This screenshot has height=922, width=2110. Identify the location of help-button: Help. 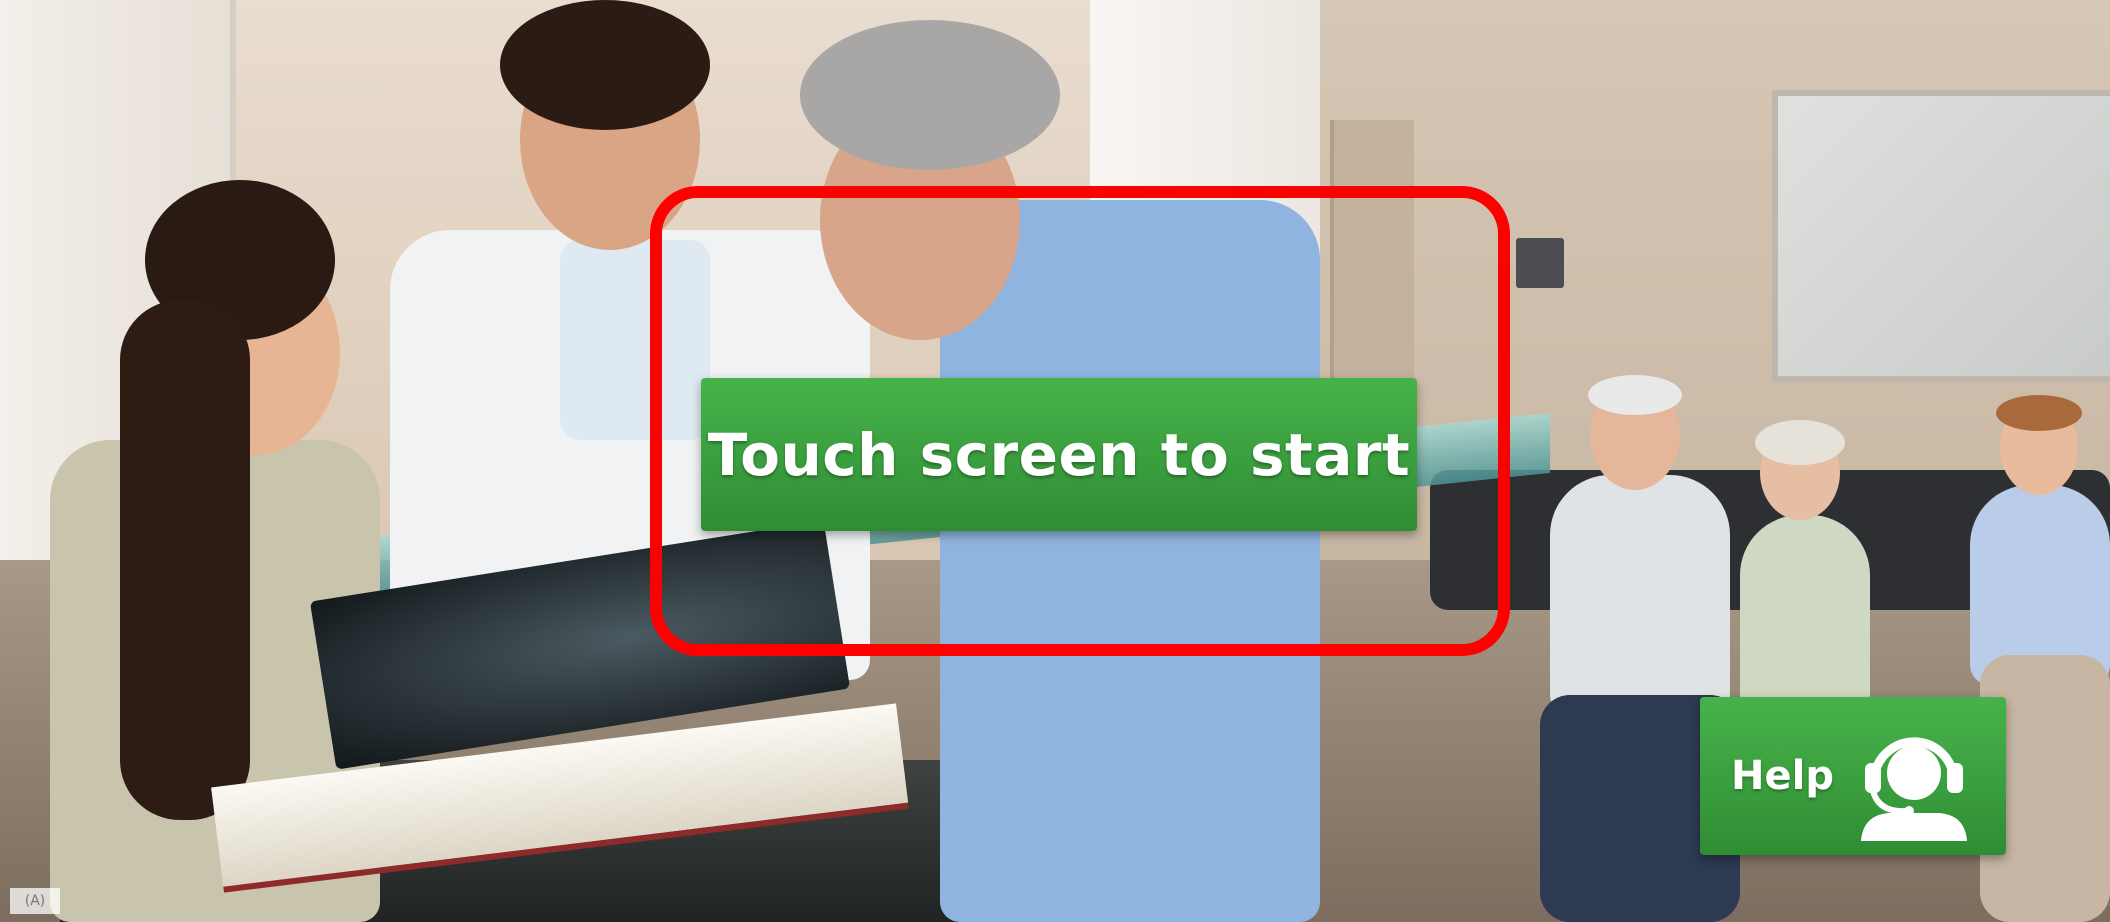
(1853, 776).